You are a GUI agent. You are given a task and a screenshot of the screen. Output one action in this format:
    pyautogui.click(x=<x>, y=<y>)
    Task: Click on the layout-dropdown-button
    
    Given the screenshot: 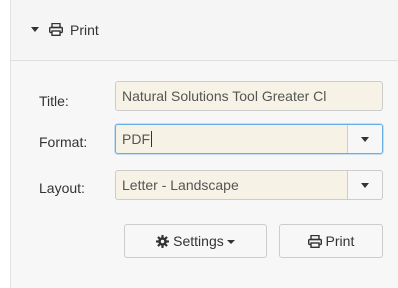 What is the action you would take?
    pyautogui.click(x=364, y=185)
    